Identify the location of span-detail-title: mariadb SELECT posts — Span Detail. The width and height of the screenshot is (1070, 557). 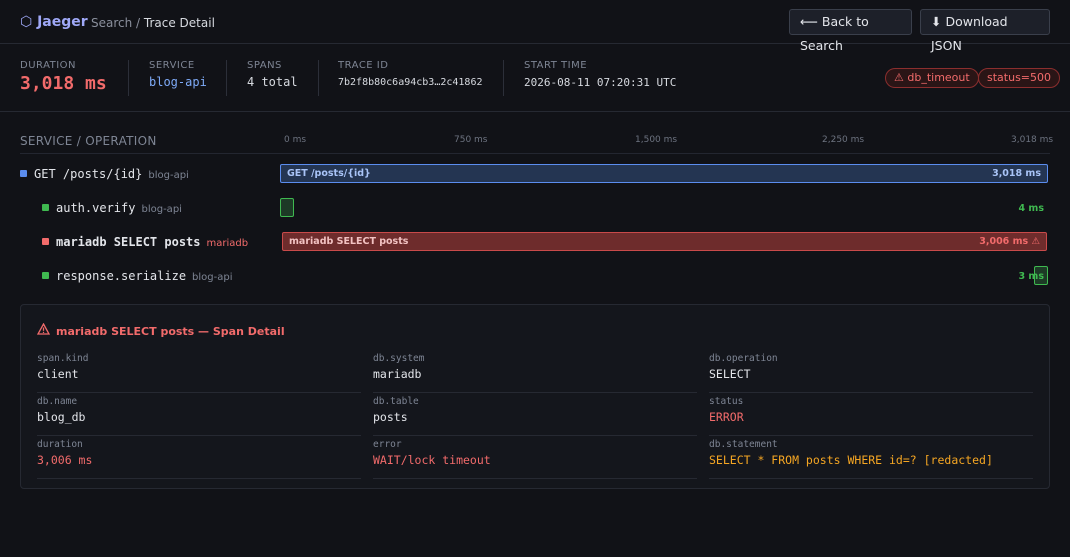
(160, 330).